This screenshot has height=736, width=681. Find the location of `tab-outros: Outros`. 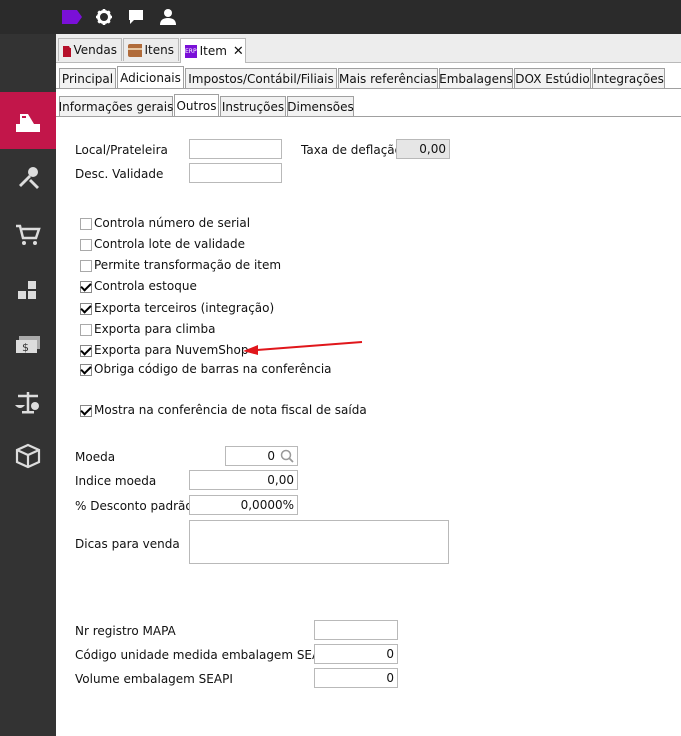

tab-outros: Outros is located at coordinates (196, 105).